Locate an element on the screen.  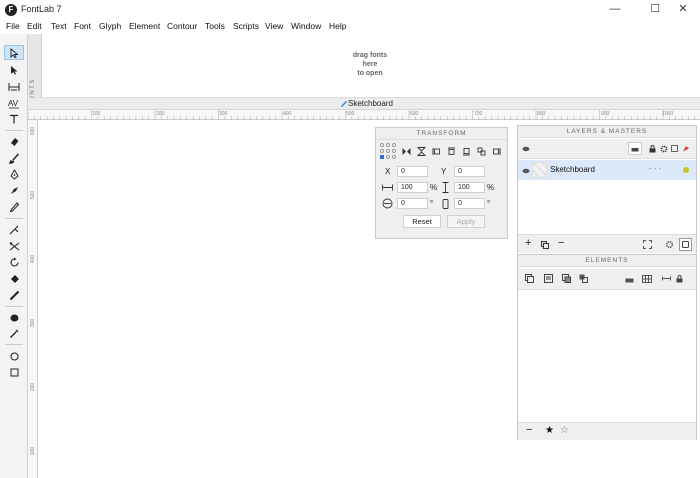
vertical-ruler: 600 500 400 300 200 100 is located at coordinates (33, 299).